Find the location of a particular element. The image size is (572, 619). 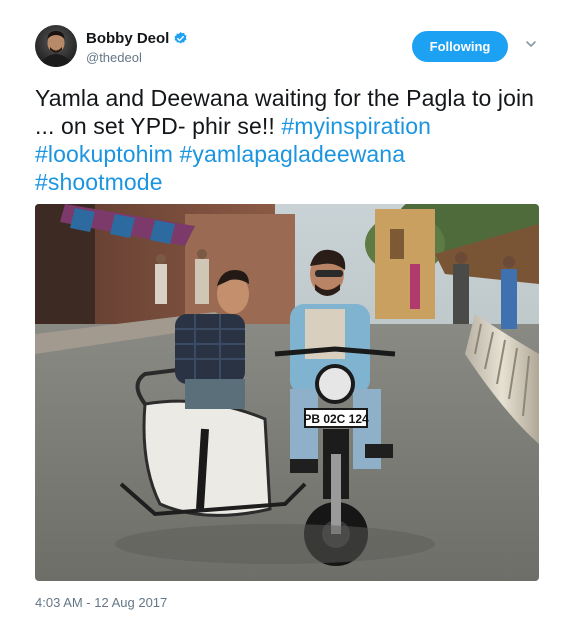

verified-badge-icon is located at coordinates (180, 38).